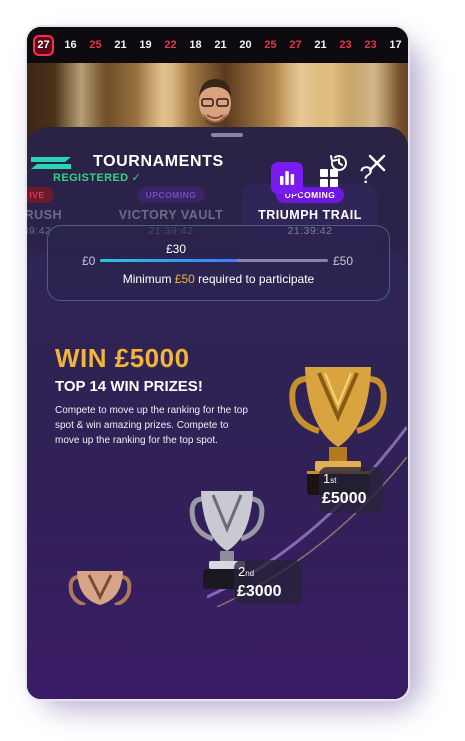 The height and width of the screenshot is (741, 465). What do you see at coordinates (171, 195) in the screenshot?
I see `upcoming-badge: UPCOMING` at bounding box center [171, 195].